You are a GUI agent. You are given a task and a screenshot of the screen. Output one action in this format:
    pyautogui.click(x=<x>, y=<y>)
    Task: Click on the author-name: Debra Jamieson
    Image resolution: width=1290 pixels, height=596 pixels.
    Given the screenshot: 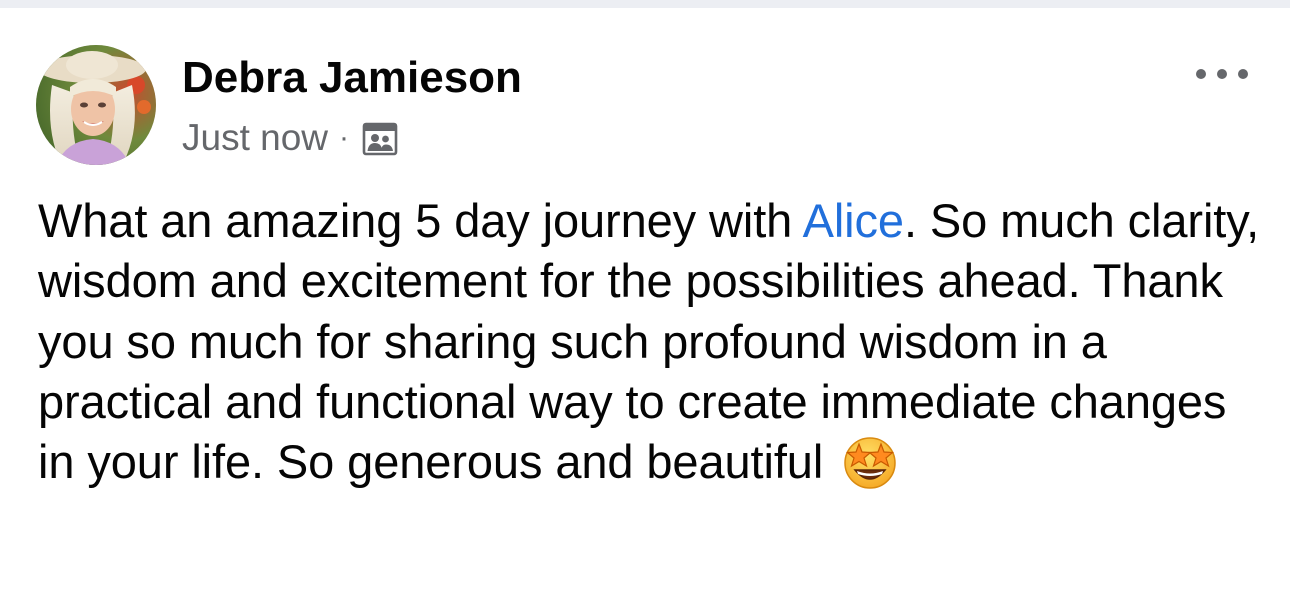 What is the action you would take?
    pyautogui.click(x=352, y=78)
    